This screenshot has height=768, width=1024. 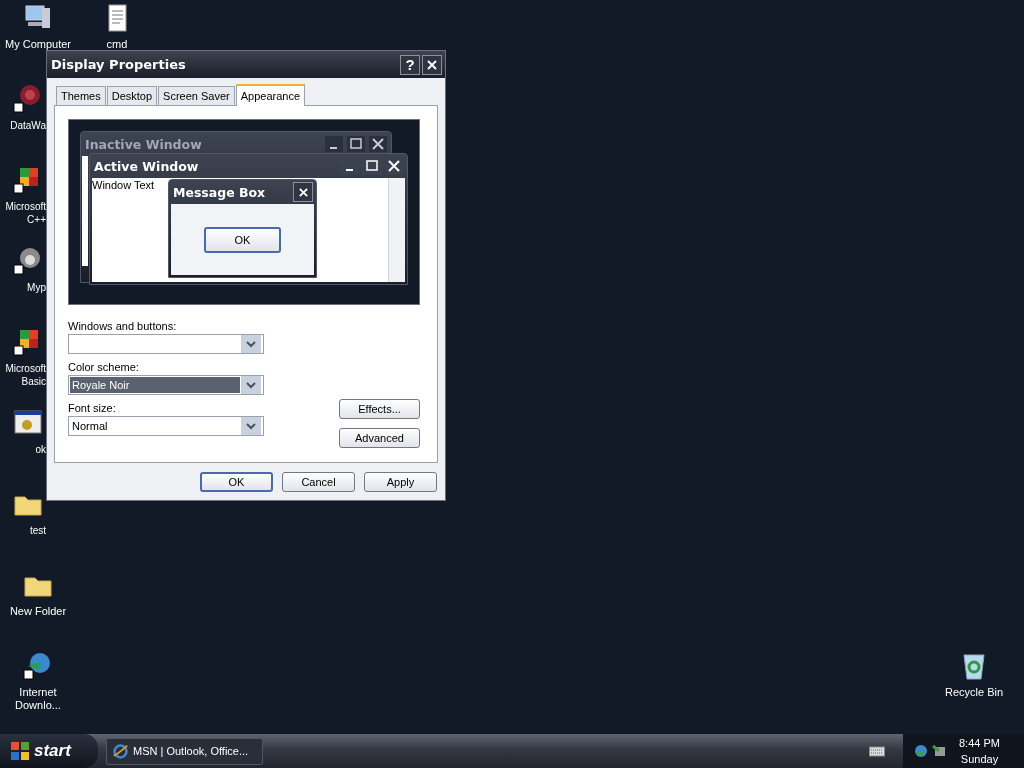 What do you see at coordinates (25, 213) in the screenshot?
I see `icon-label: Microsoft C++` at bounding box center [25, 213].